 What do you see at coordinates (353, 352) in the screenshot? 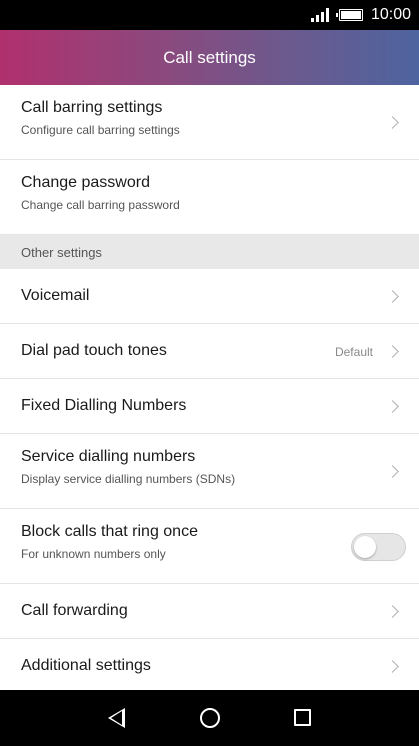
I see `item-value: Default` at bounding box center [353, 352].